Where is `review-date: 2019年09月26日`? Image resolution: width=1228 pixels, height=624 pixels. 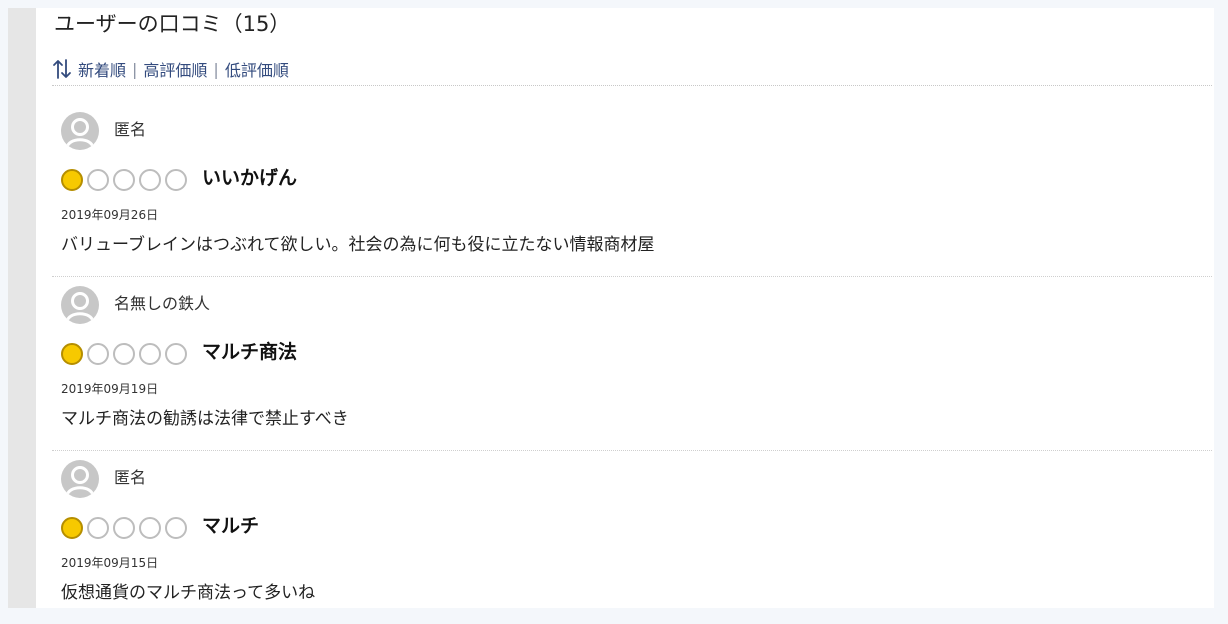 review-date: 2019年09月26日 is located at coordinates (110, 215).